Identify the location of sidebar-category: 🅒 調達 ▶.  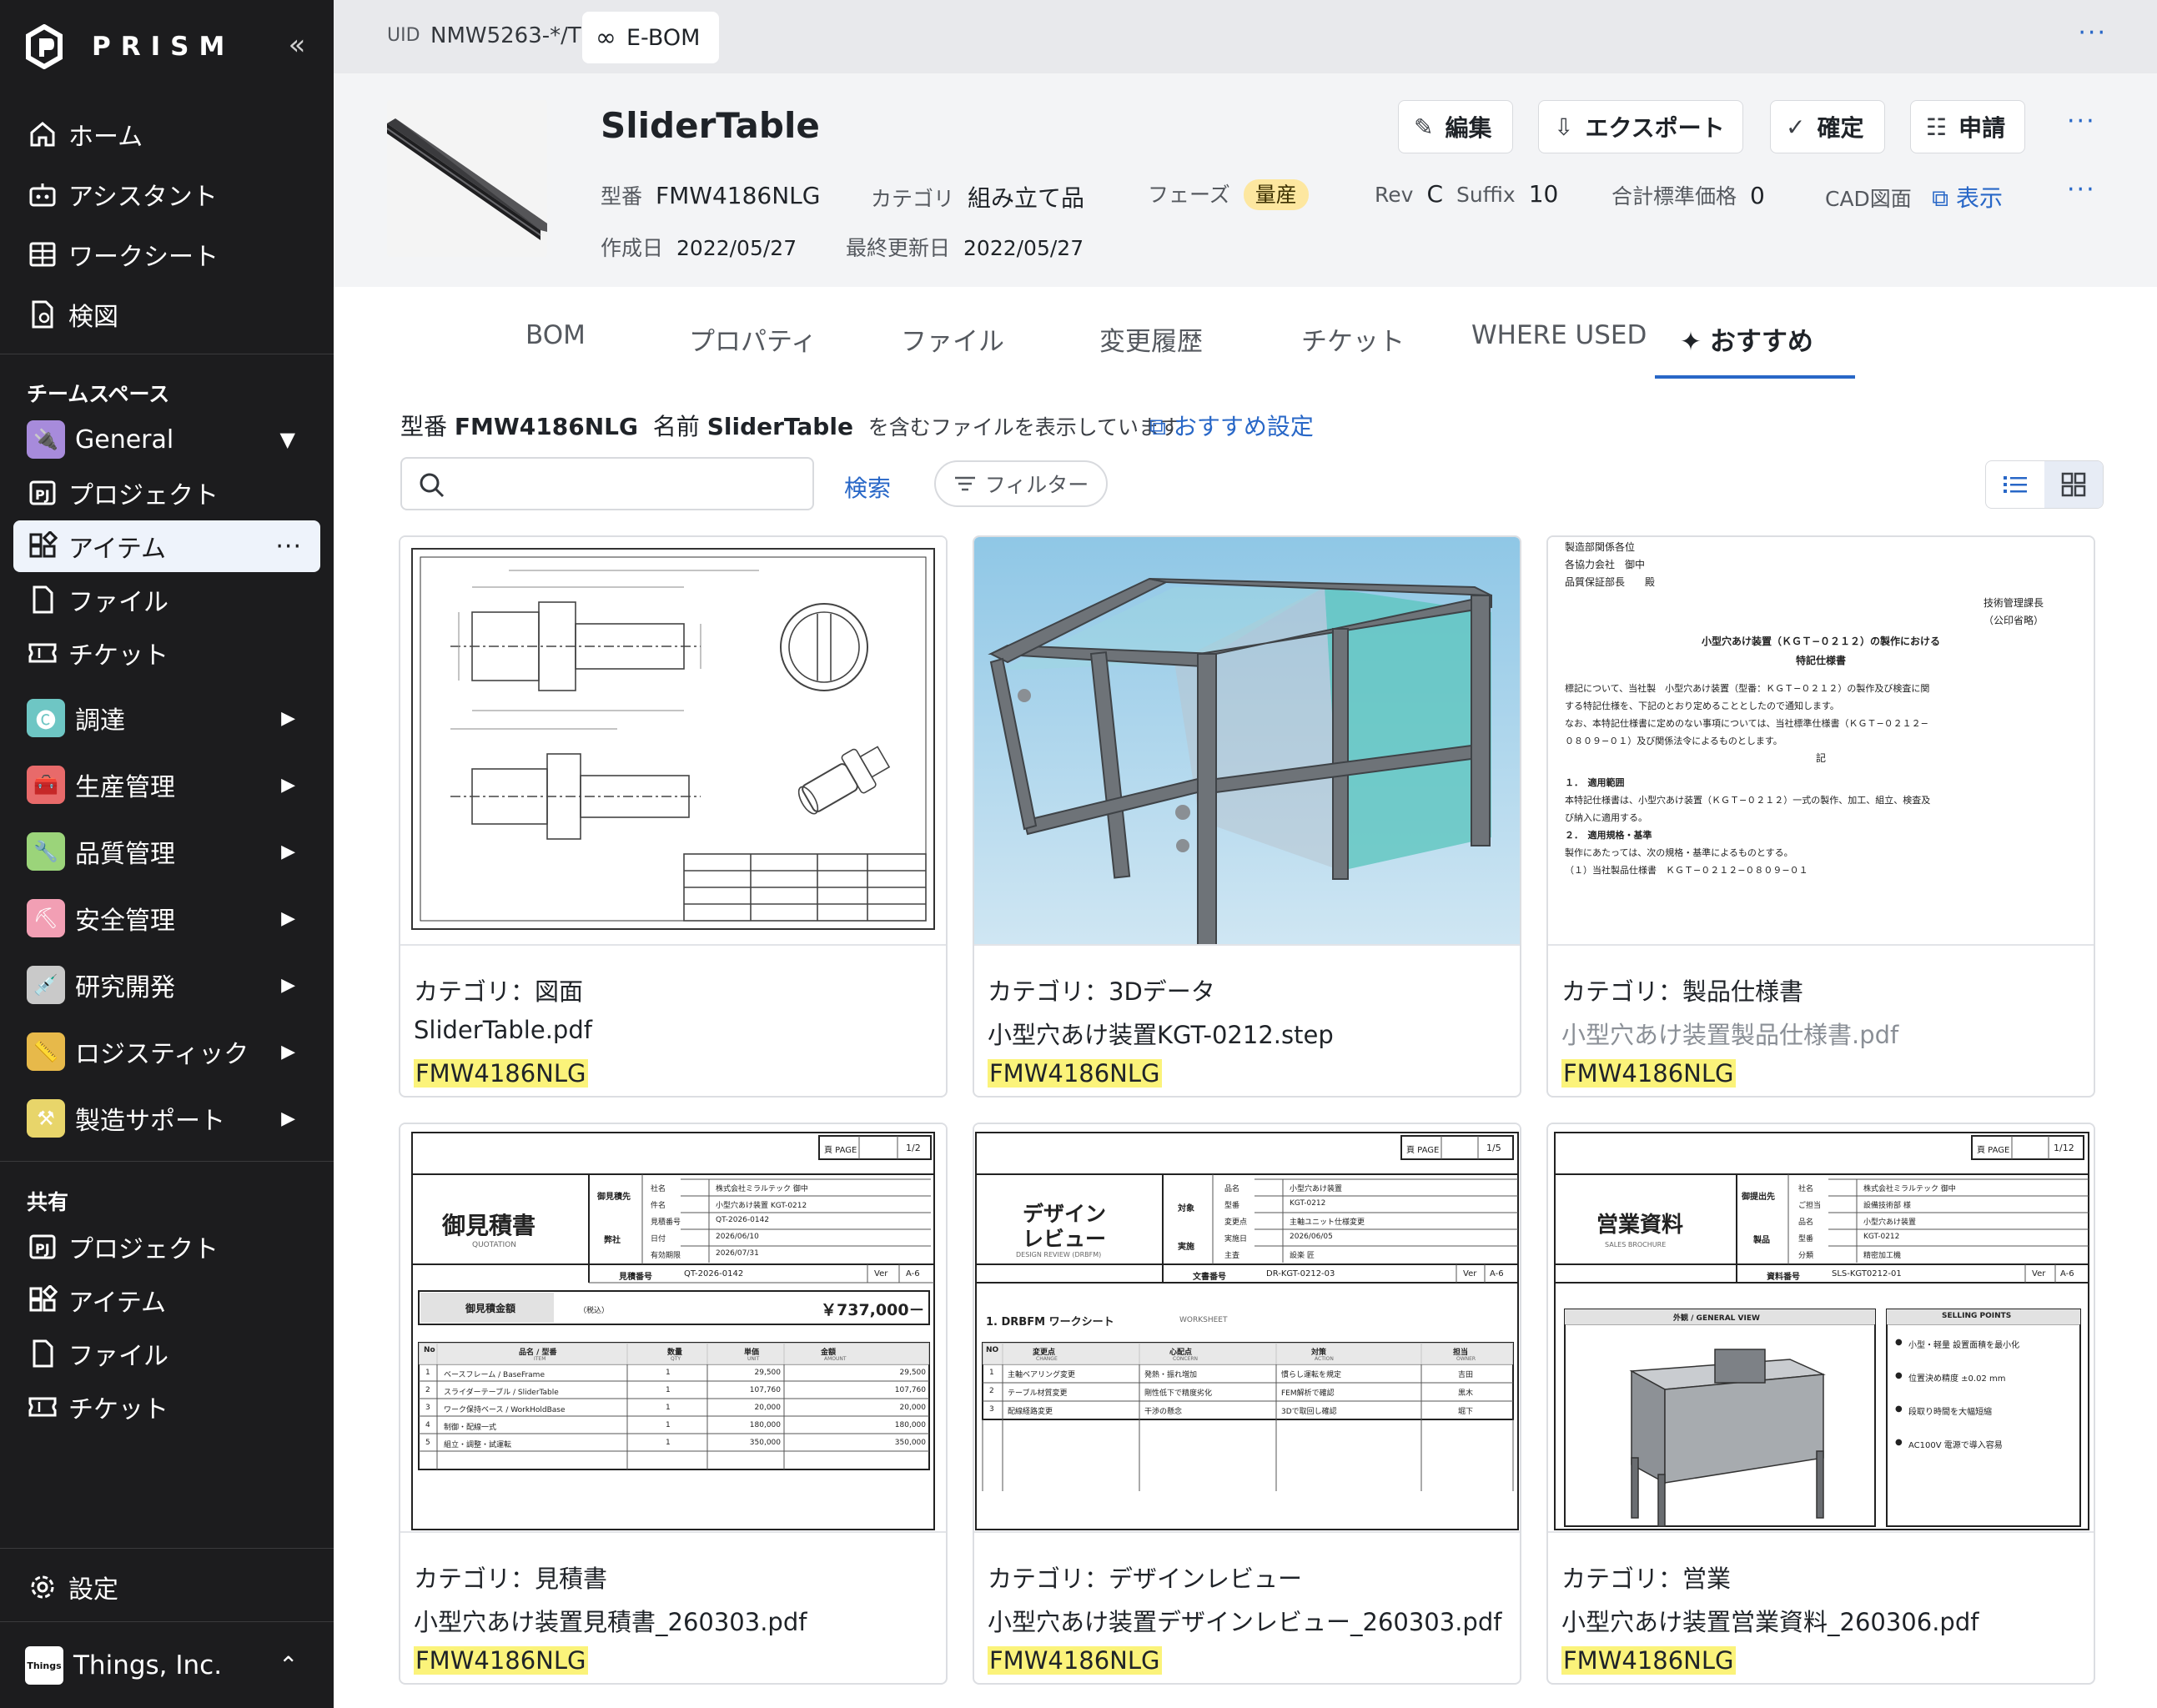
(166, 718).